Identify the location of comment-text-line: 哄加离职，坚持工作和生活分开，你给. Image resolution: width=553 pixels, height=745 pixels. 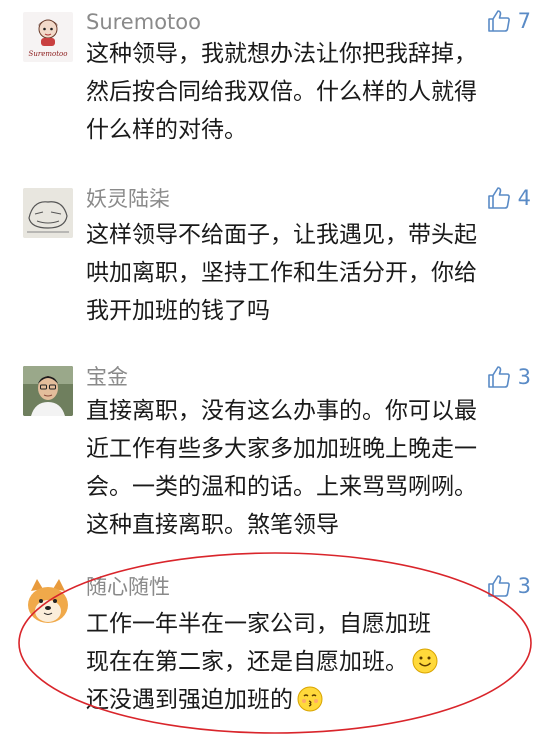
(281, 273).